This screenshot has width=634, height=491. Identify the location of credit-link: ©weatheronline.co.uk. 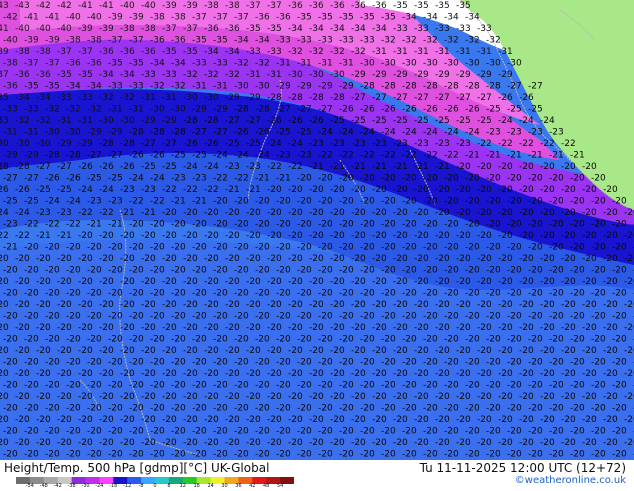
(570, 480).